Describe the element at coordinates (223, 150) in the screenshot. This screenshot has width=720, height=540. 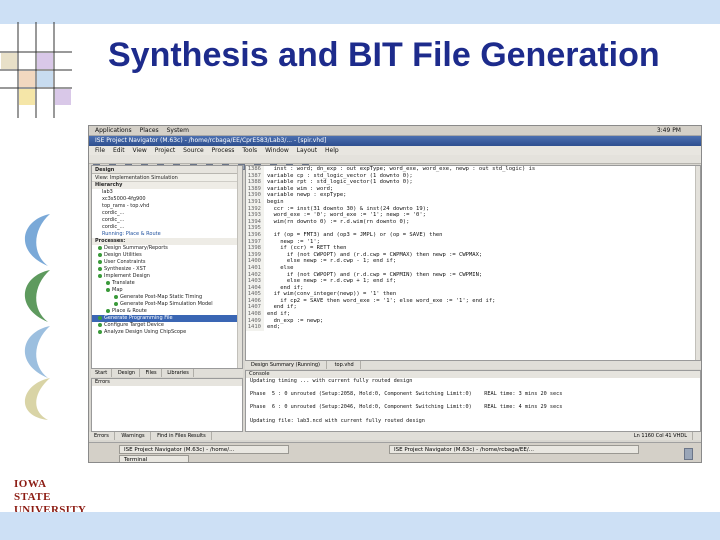
I see `menu-process: Process` at that location.